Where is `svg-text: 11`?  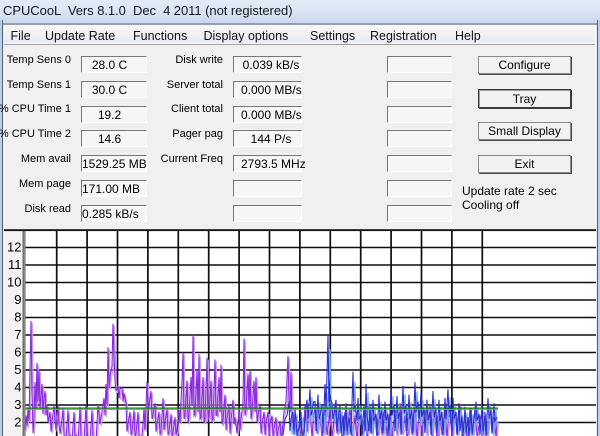 svg-text: 11 is located at coordinates (15, 264).